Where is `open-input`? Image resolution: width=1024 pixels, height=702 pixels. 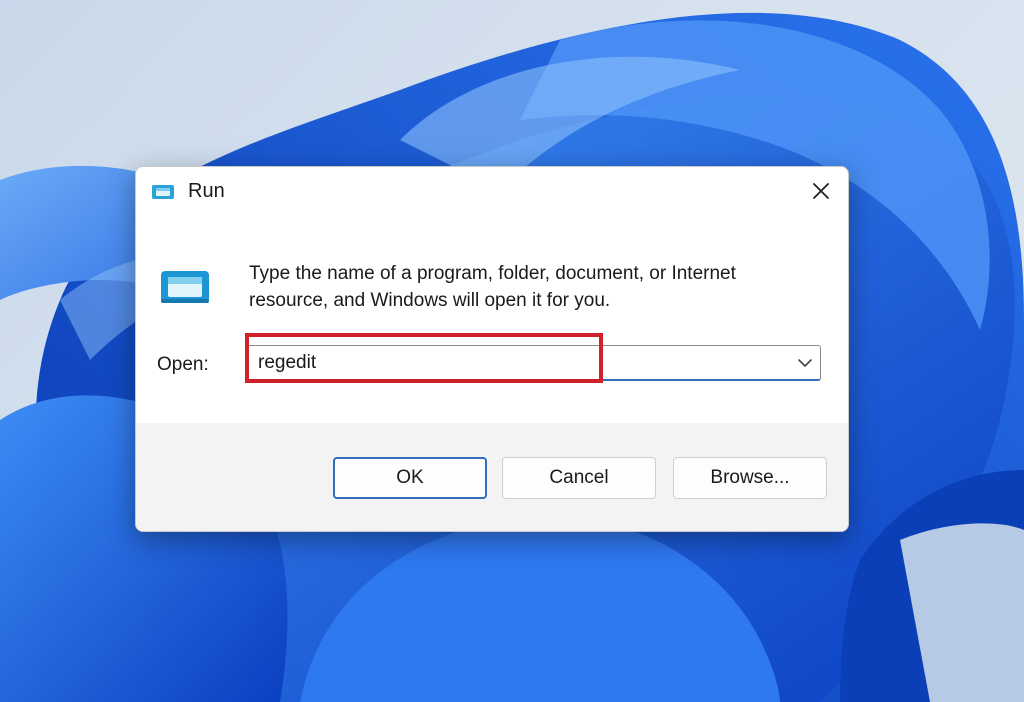
open-input is located at coordinates (518, 362).